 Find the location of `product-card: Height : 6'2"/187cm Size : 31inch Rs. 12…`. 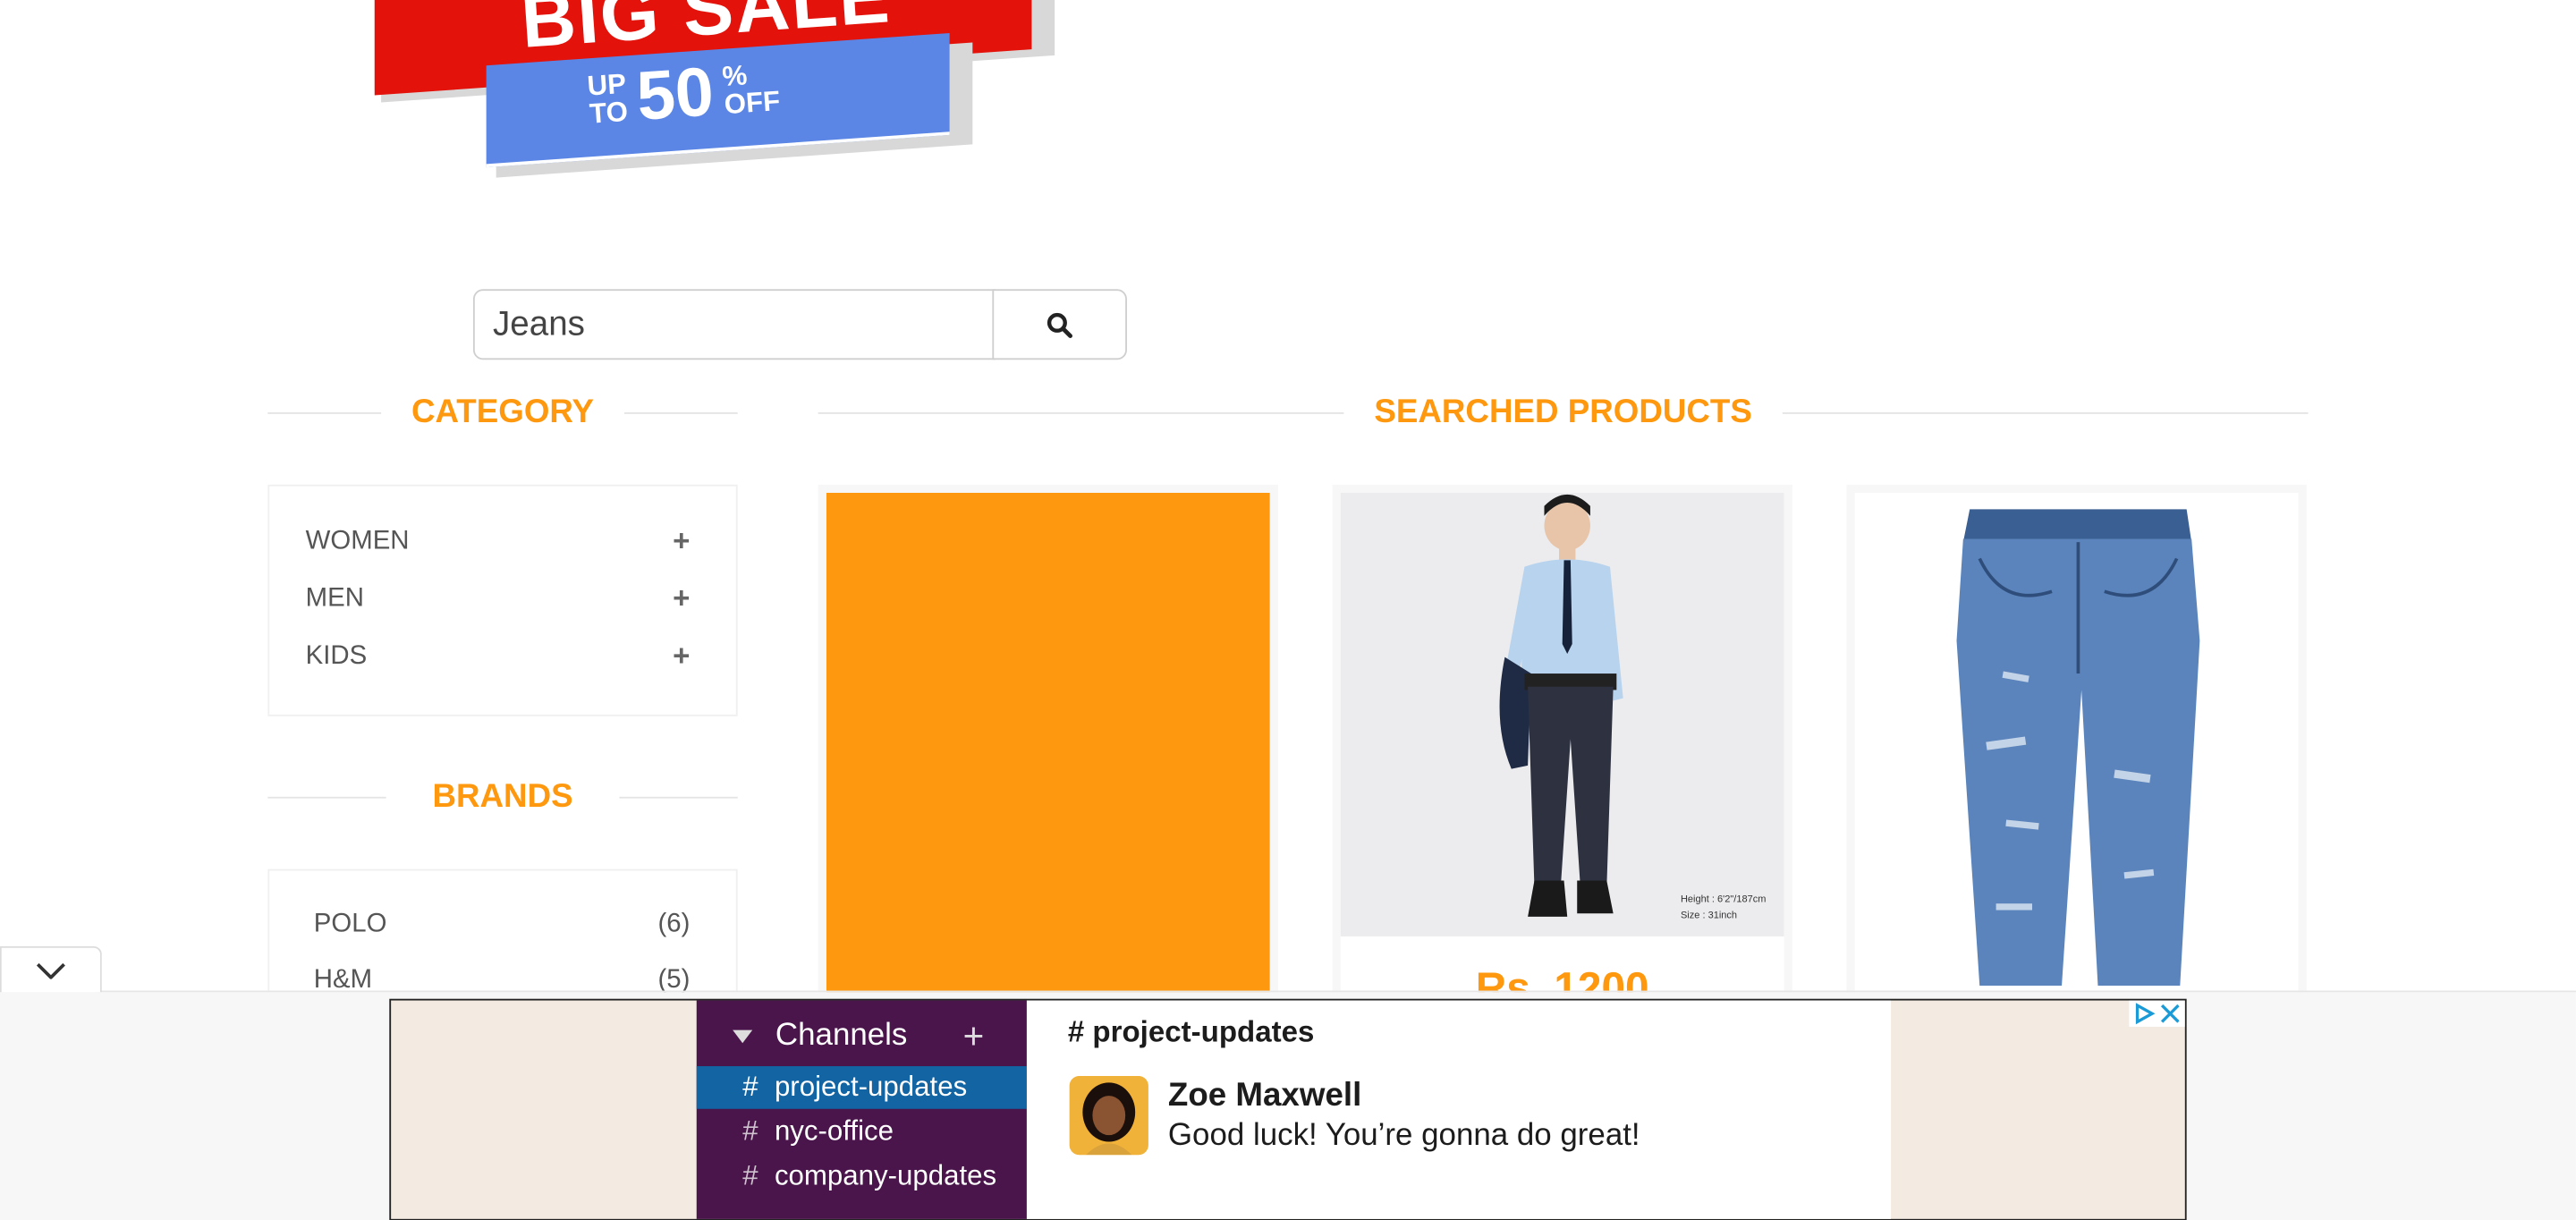

product-card: Height : 6'2"/187cm Size : 31inch Rs. 12… is located at coordinates (1562, 747).